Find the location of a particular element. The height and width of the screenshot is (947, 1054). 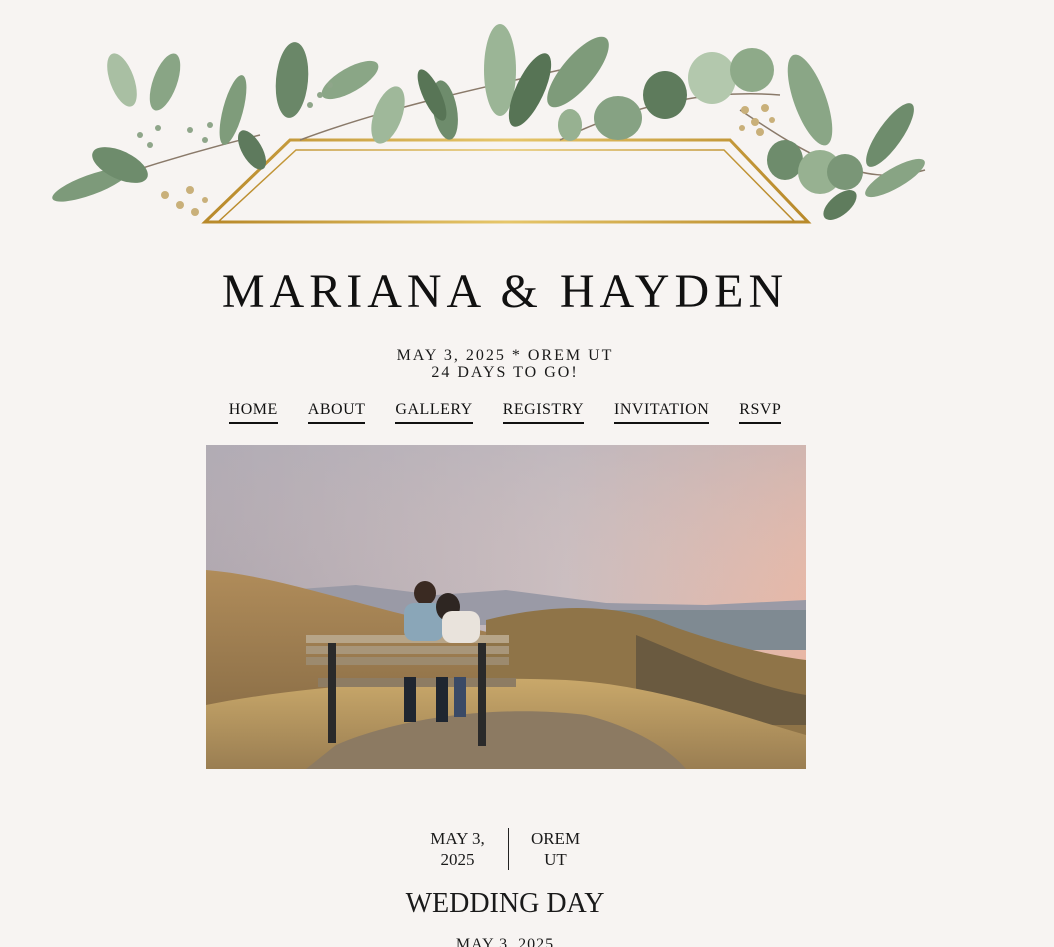

nav-item-home: HOME is located at coordinates (253, 412).